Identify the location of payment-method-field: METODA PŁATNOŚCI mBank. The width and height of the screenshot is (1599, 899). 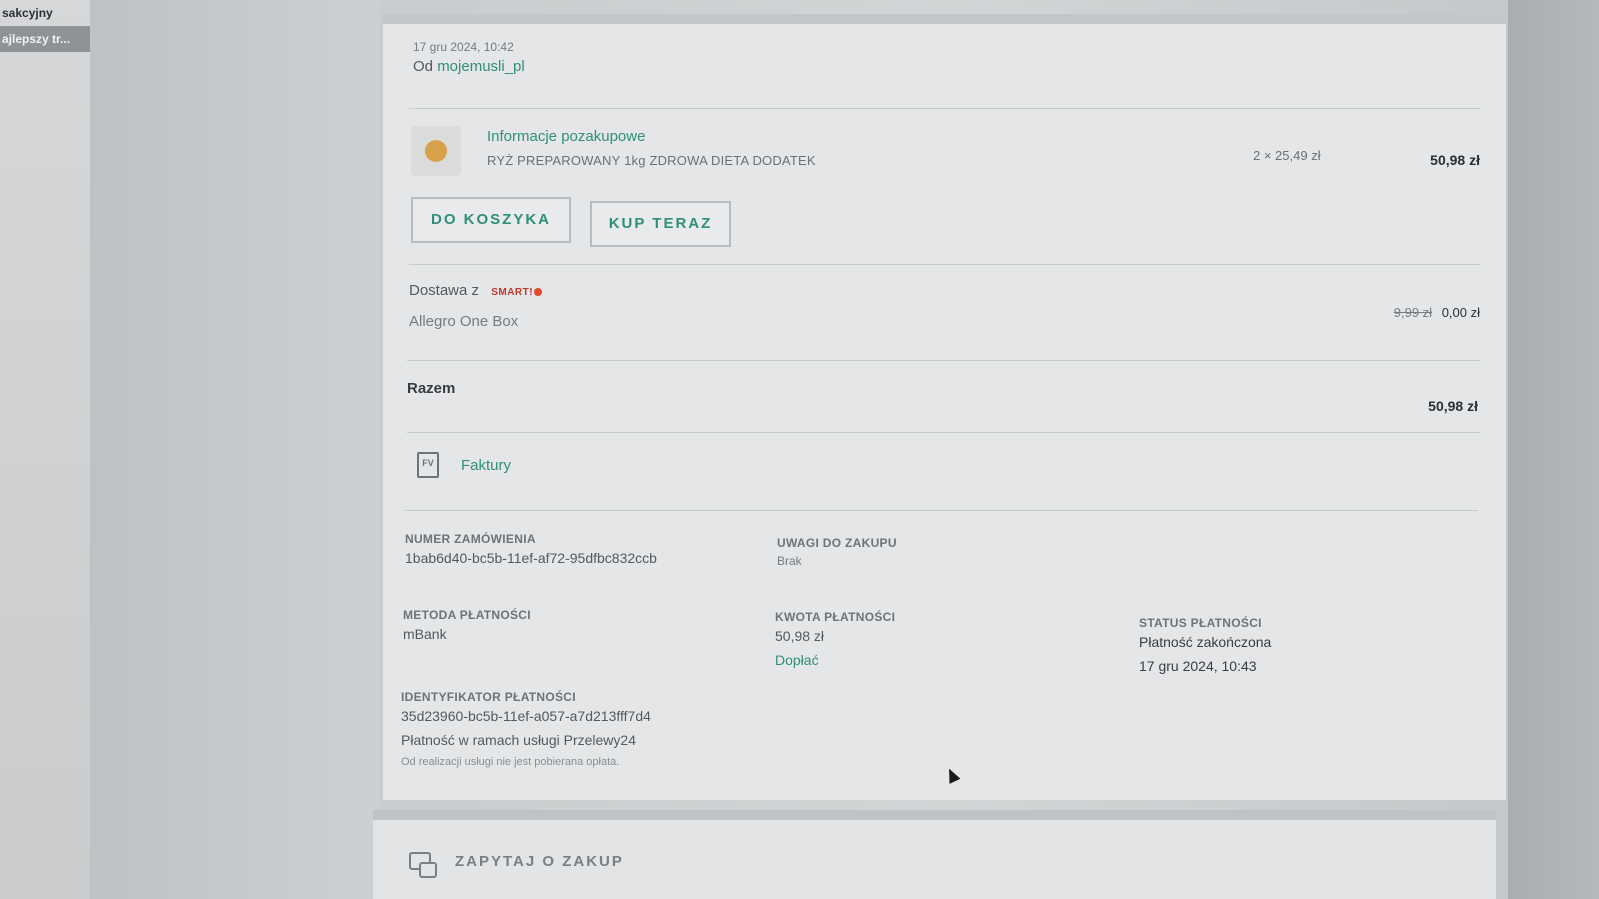
(467, 625).